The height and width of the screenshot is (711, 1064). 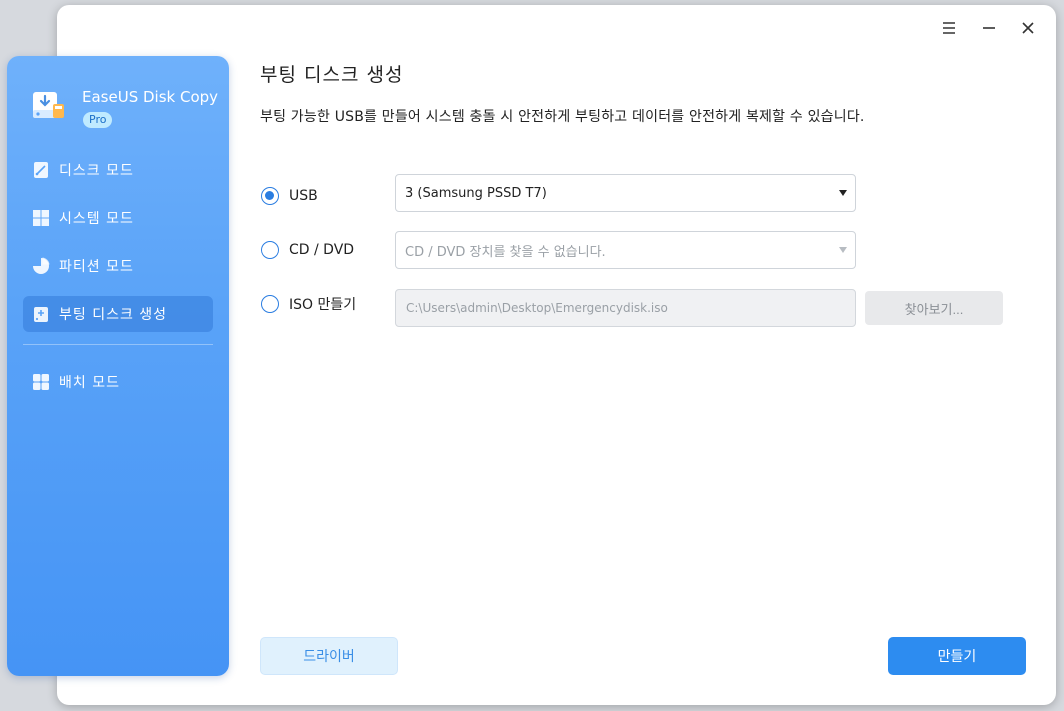 I want to click on grid-icon, so click(x=41, y=382).